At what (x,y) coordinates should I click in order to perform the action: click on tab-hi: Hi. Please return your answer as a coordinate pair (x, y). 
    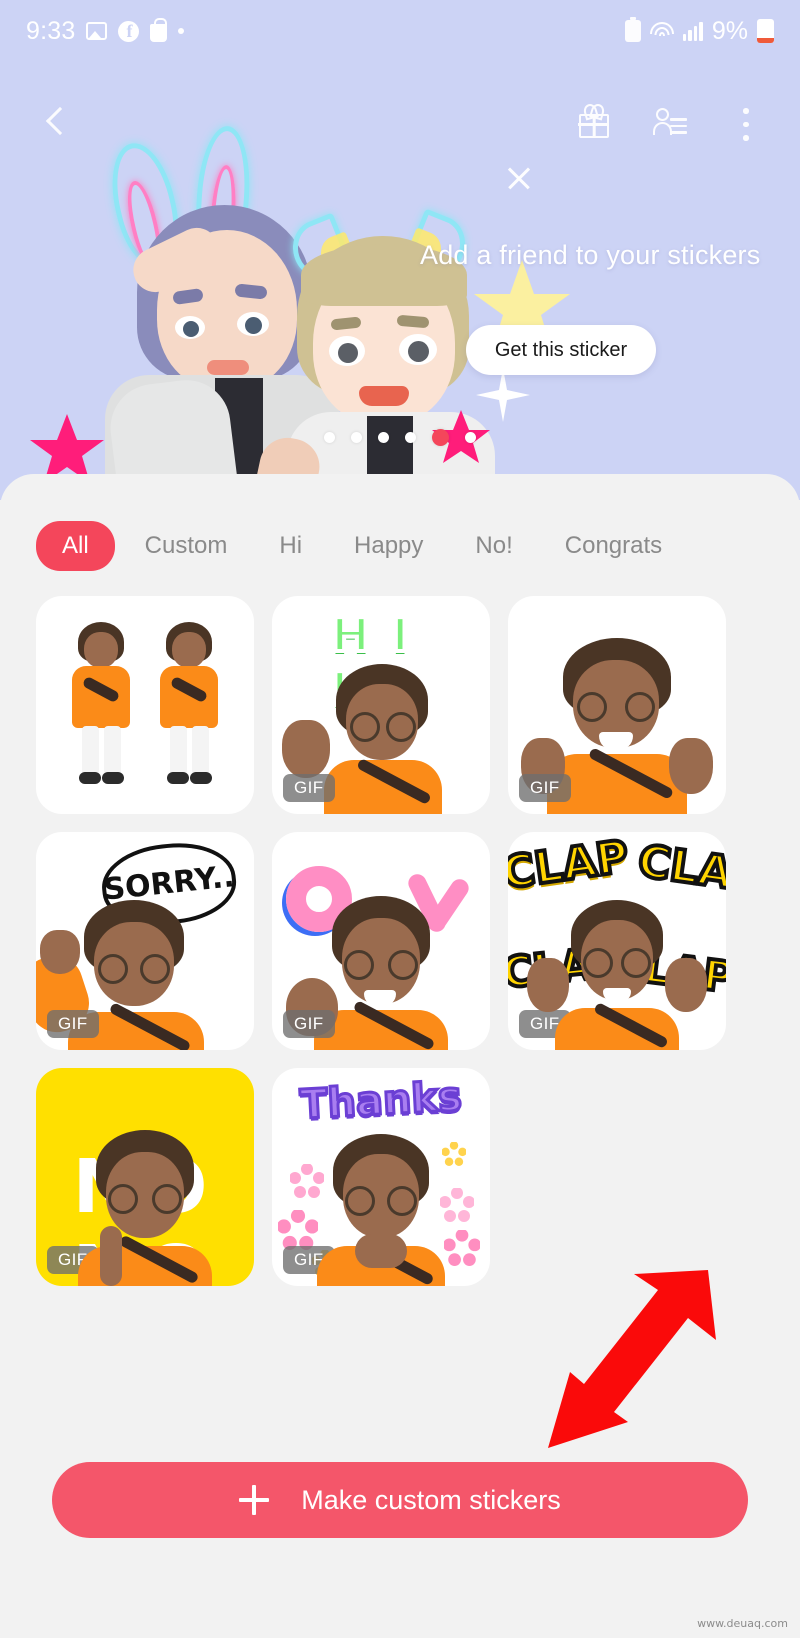
    Looking at the image, I should click on (290, 546).